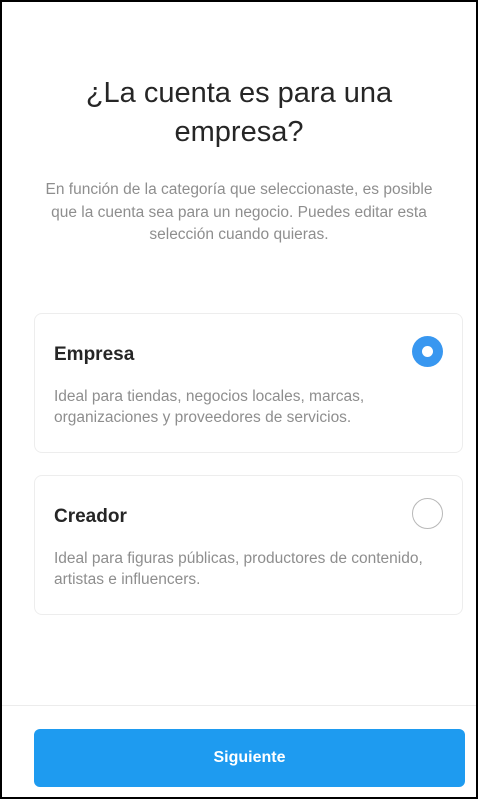  I want to click on option-title-empresa: Empresa, so click(94, 354).